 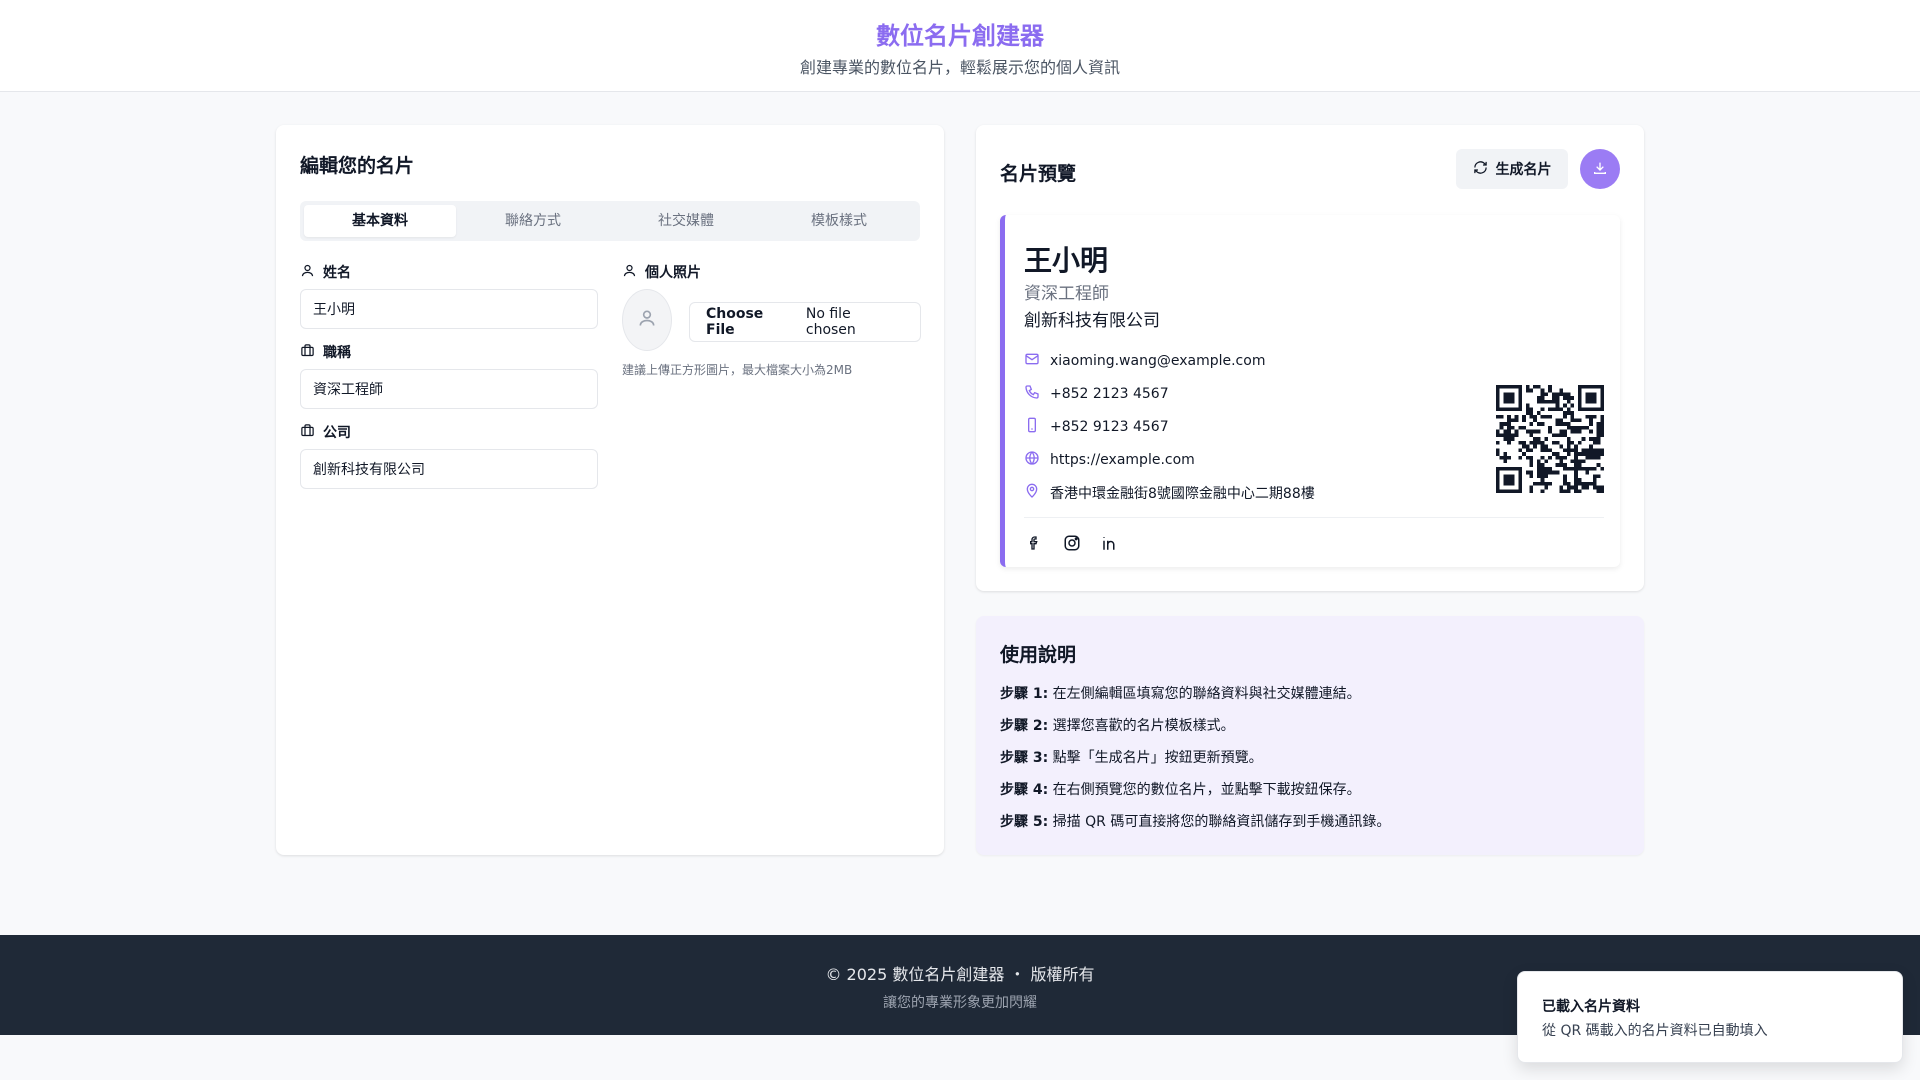 I want to click on help-step: 步驟 5: 掃描 QR 碼可直接將您的聯絡資訊儲存到手機通訊錄。, so click(x=1310, y=828).